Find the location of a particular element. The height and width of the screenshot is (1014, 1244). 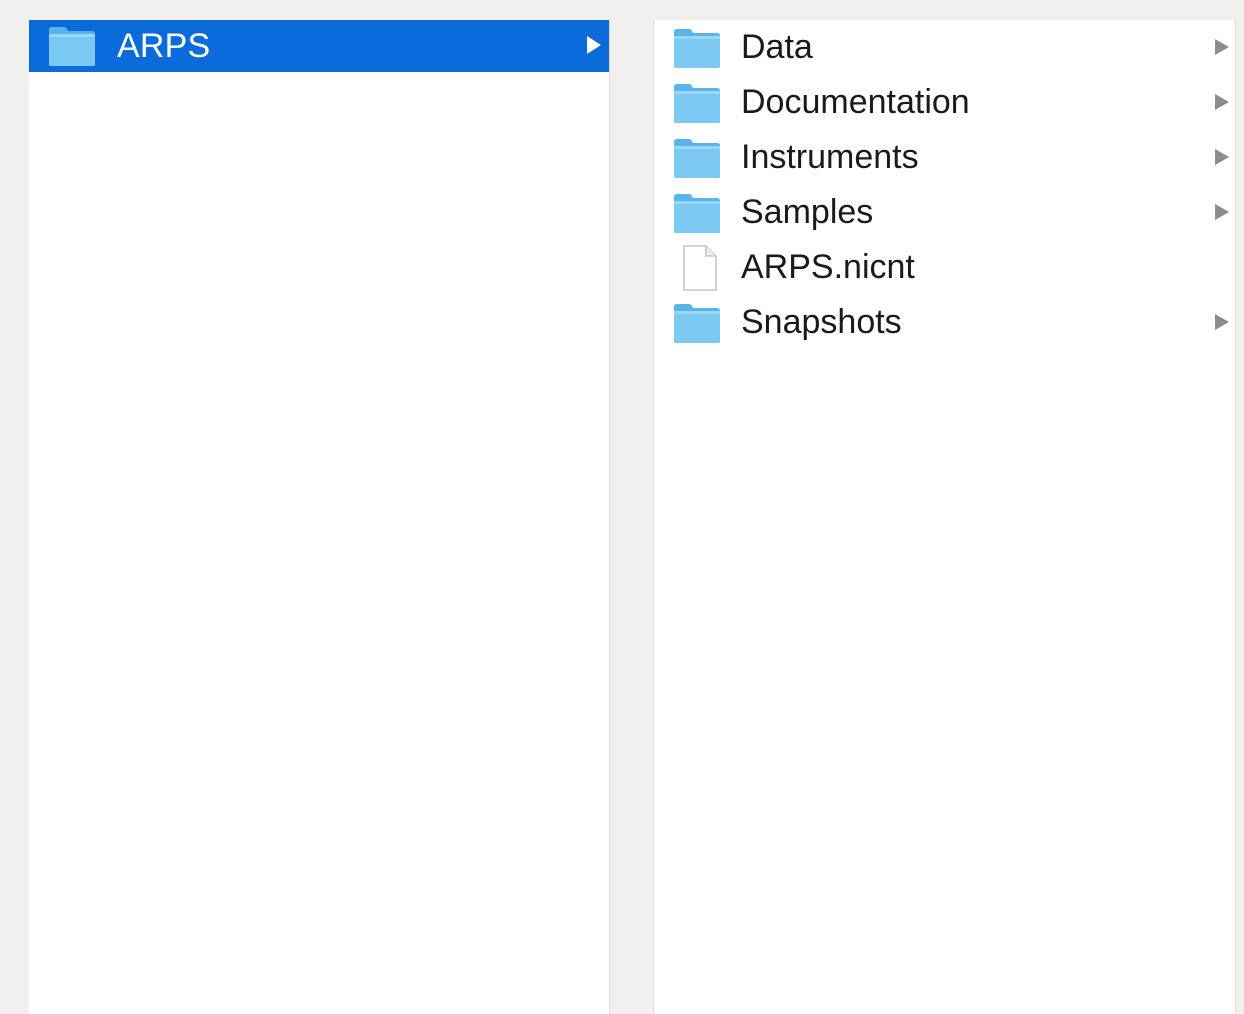

column-item-label: Samples is located at coordinates (807, 212).